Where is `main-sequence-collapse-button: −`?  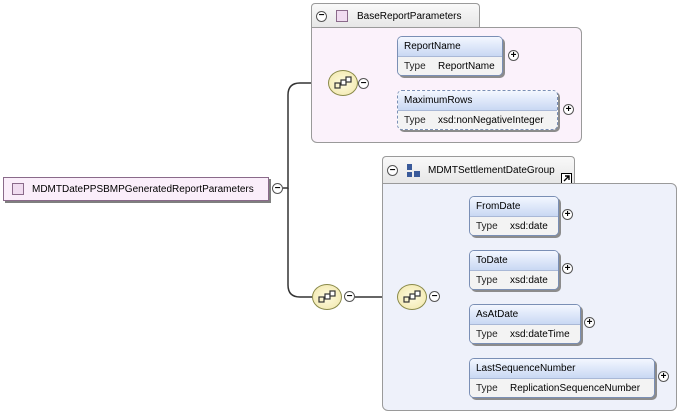
main-sequence-collapse-button: − is located at coordinates (349, 296).